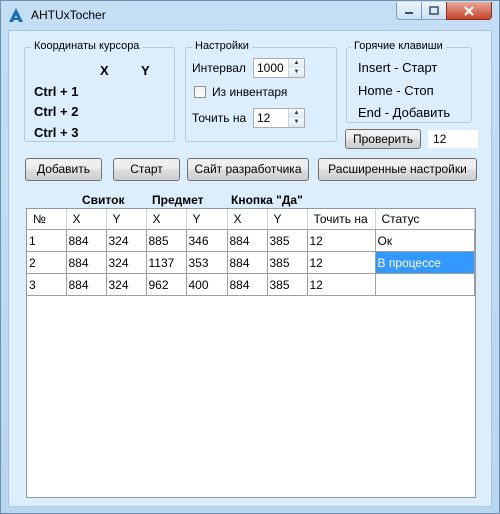 The height and width of the screenshot is (514, 500). What do you see at coordinates (296, 63) in the screenshot?
I see `interval-up-arrow-icon: ▲` at bounding box center [296, 63].